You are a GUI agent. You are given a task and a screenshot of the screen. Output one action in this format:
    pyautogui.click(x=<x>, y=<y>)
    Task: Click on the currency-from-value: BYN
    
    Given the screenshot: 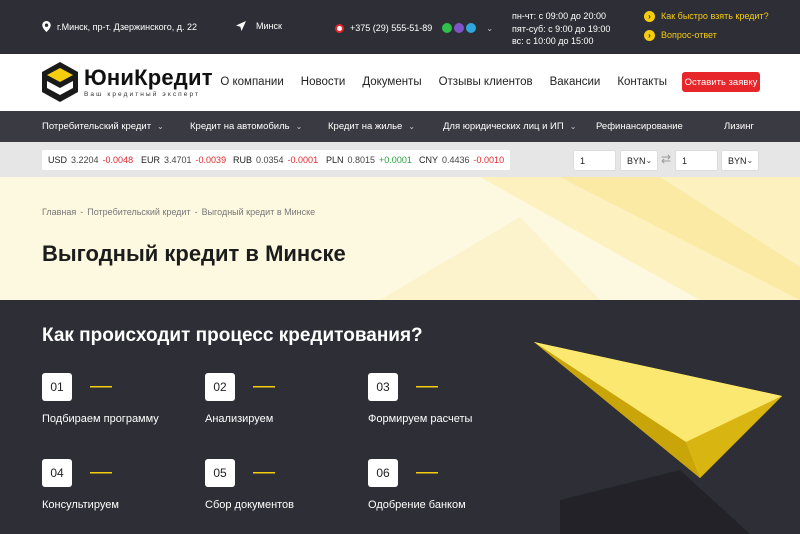 What is the action you would take?
    pyautogui.click(x=636, y=160)
    